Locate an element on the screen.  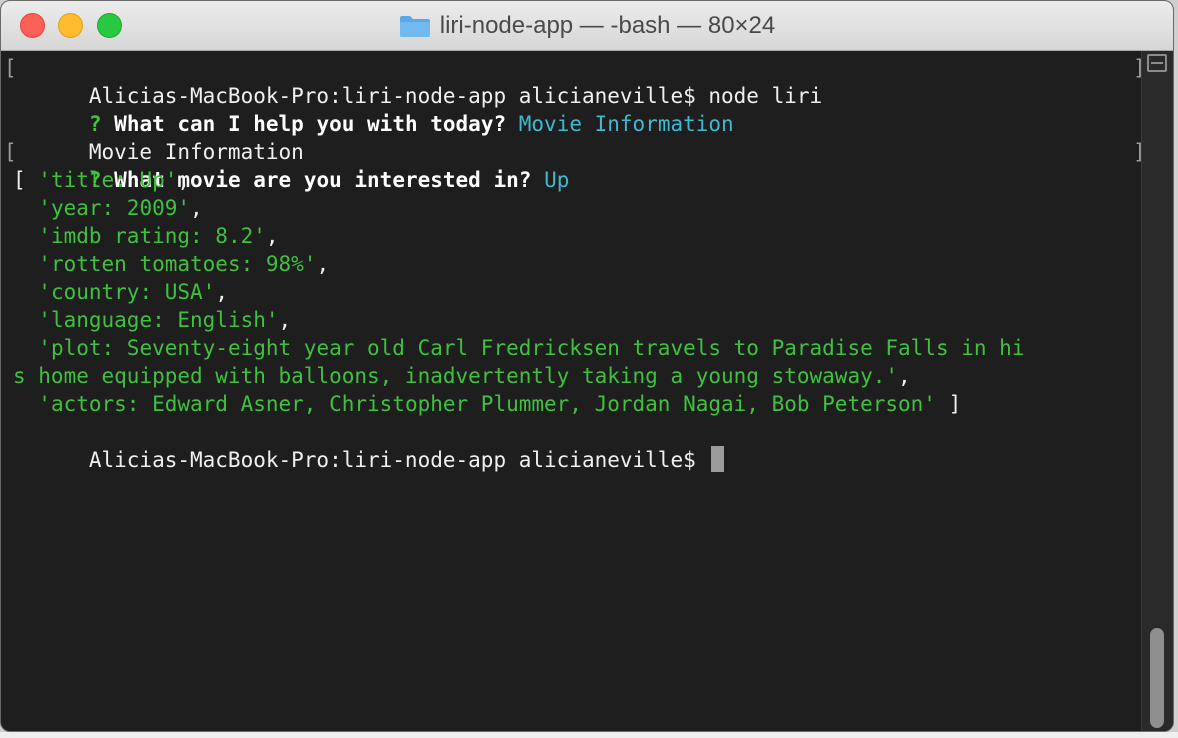
output-line: 'year: 2009', is located at coordinates (578, 208).